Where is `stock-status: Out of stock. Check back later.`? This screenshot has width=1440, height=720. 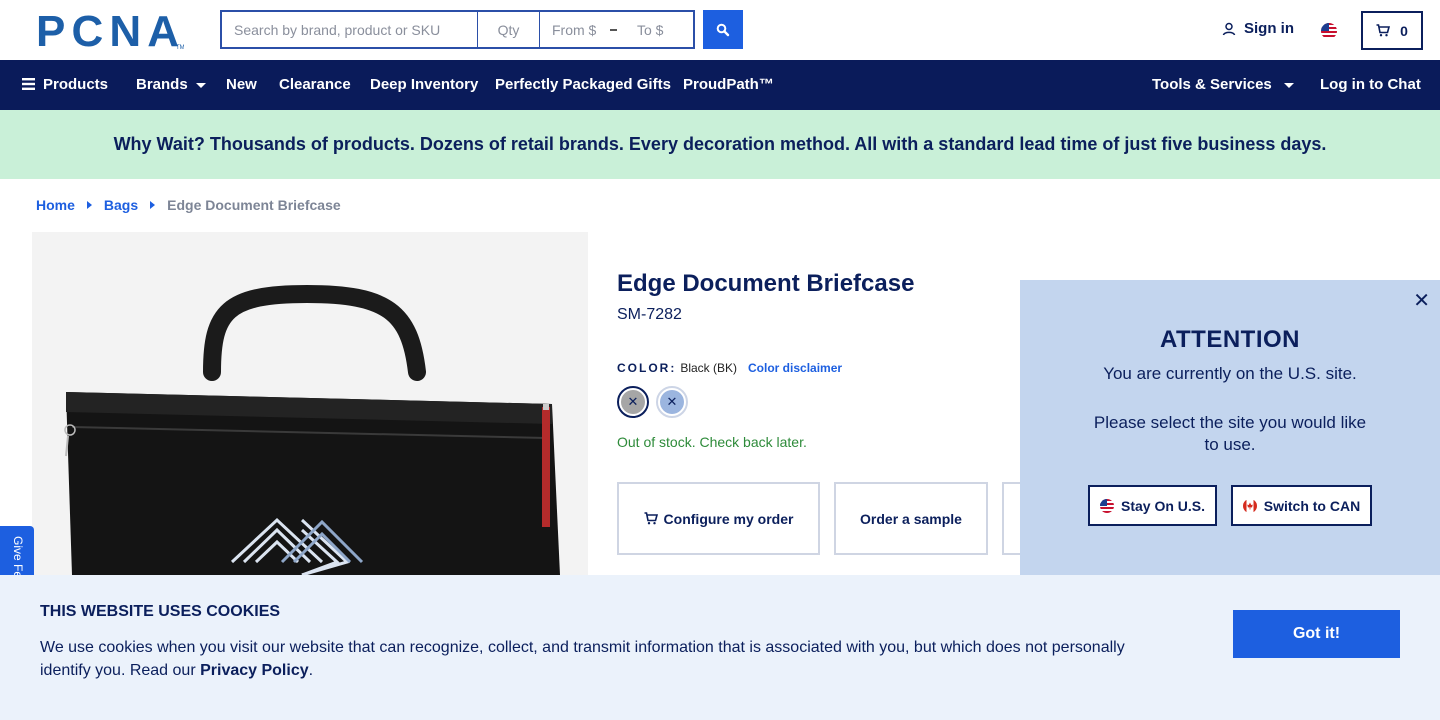 stock-status: Out of stock. Check back later. is located at coordinates (712, 442).